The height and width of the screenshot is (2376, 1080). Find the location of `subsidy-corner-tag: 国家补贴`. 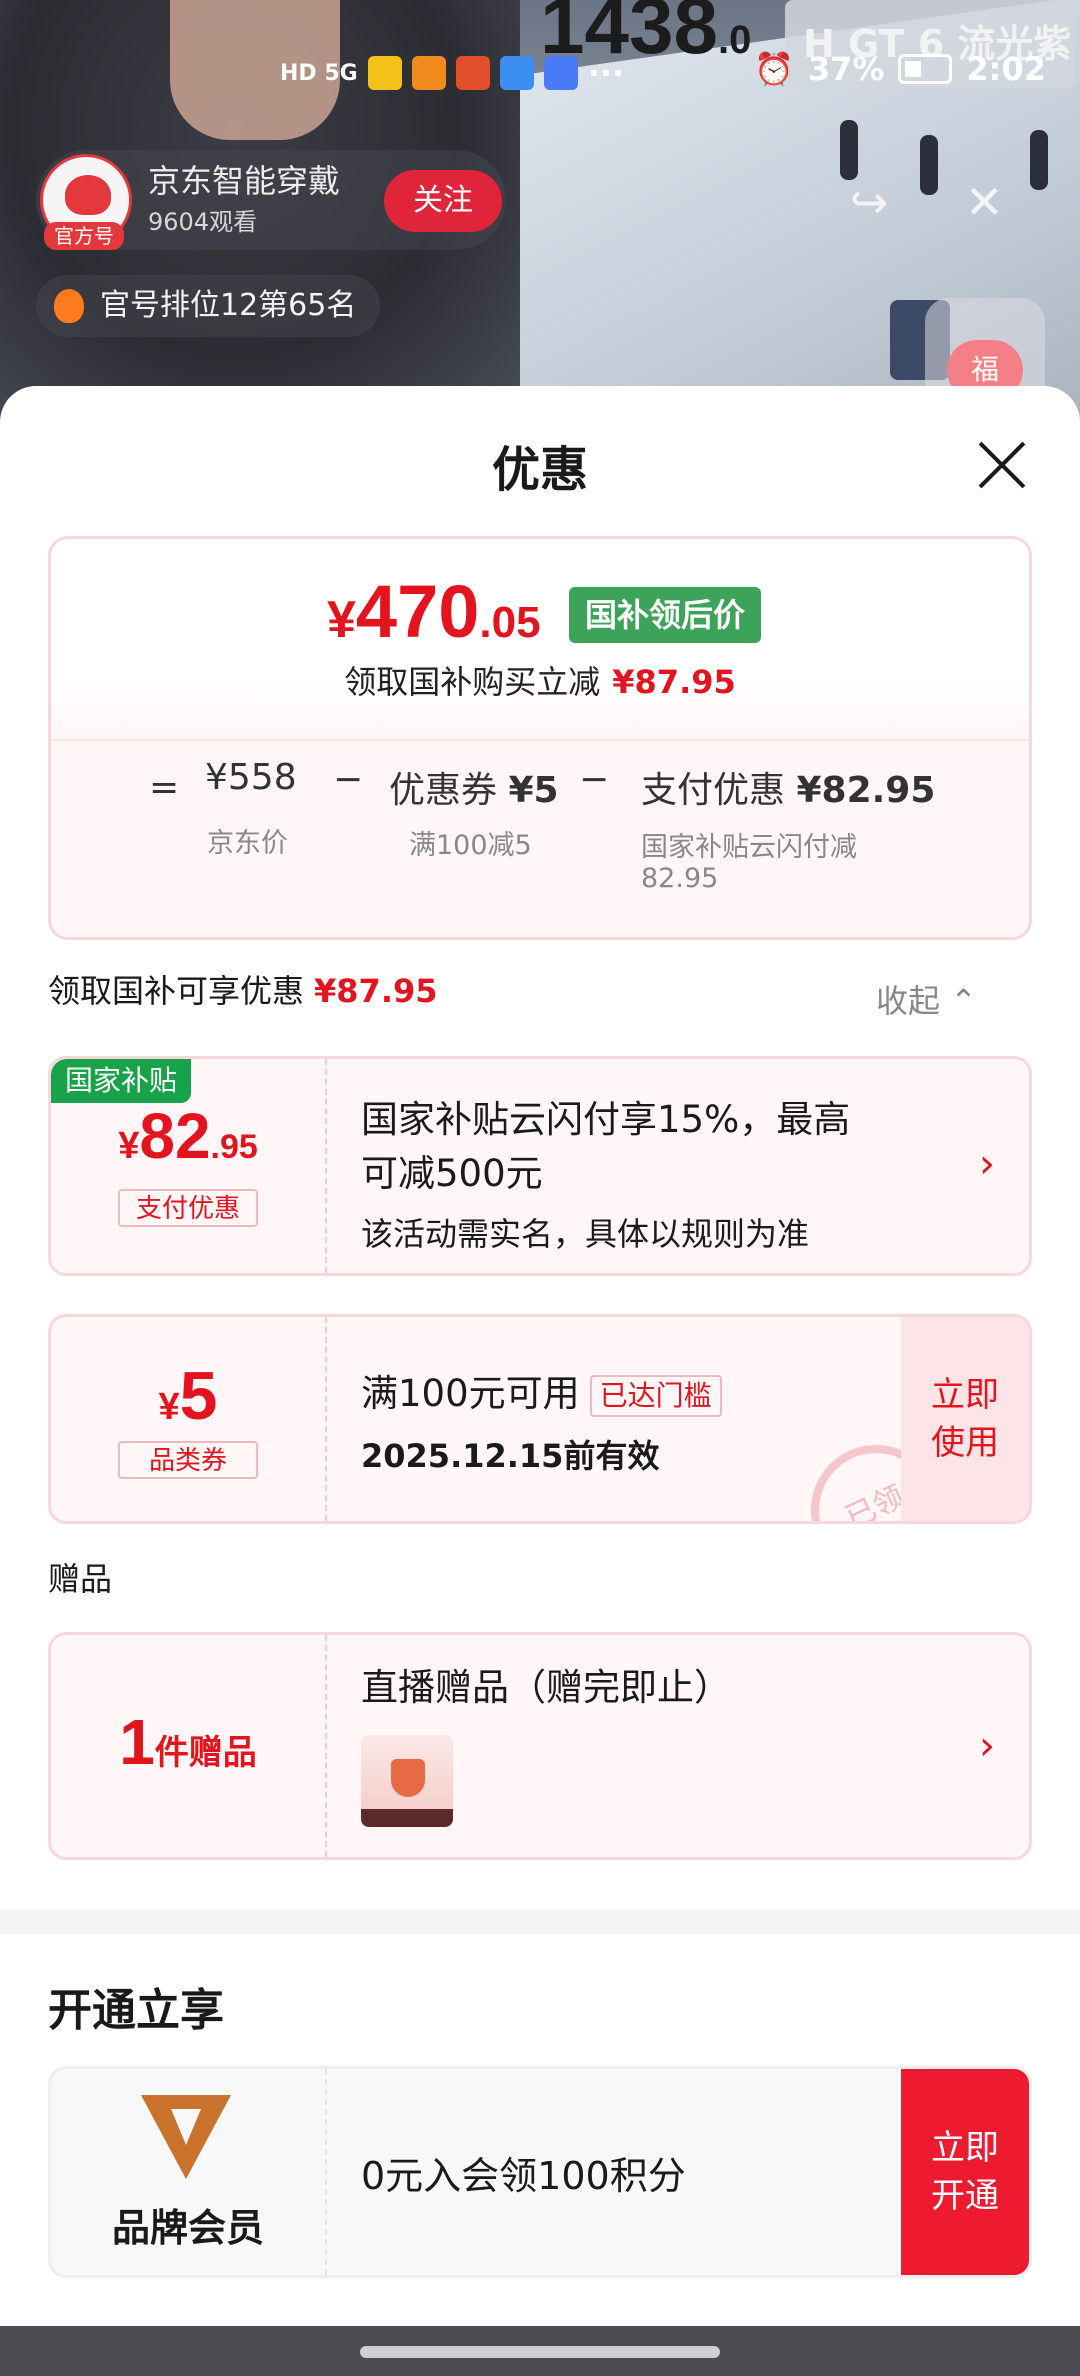

subsidy-corner-tag: 国家补贴 is located at coordinates (121, 1081).